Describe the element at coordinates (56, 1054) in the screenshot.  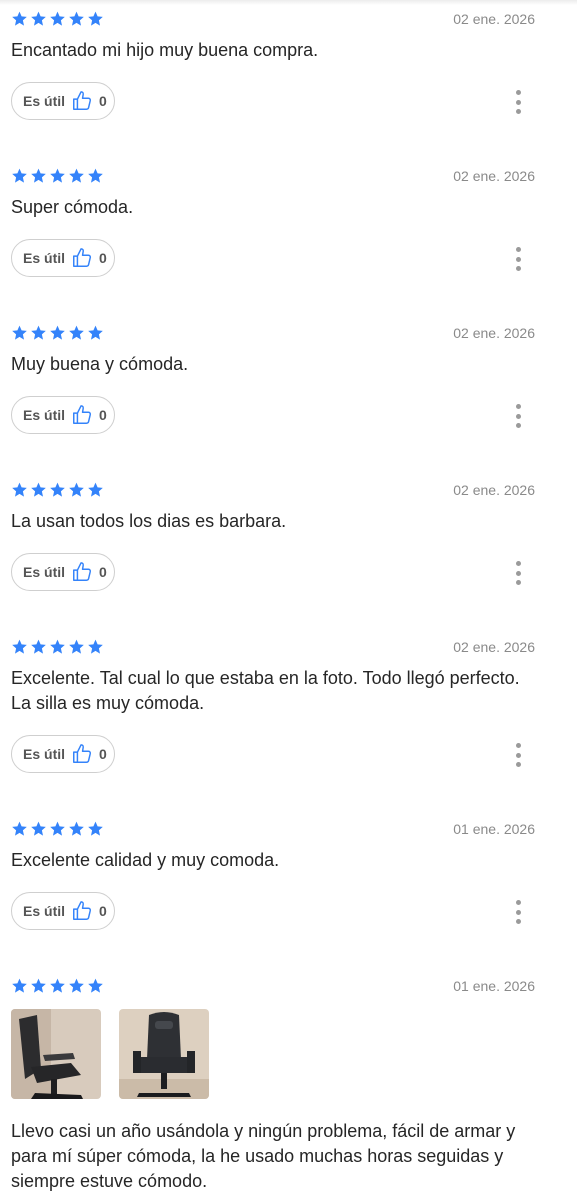
I see `review-photo-chair-side` at that location.